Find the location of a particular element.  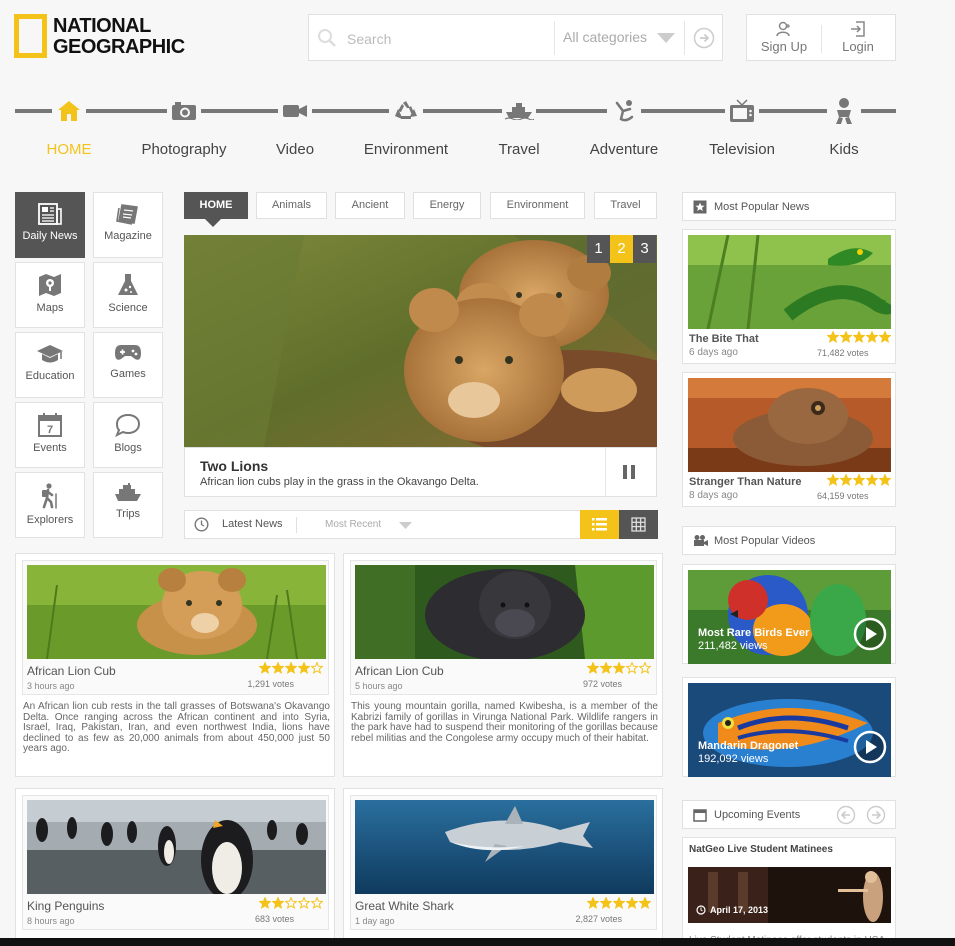

nav-item: Kids is located at coordinates (844, 149).